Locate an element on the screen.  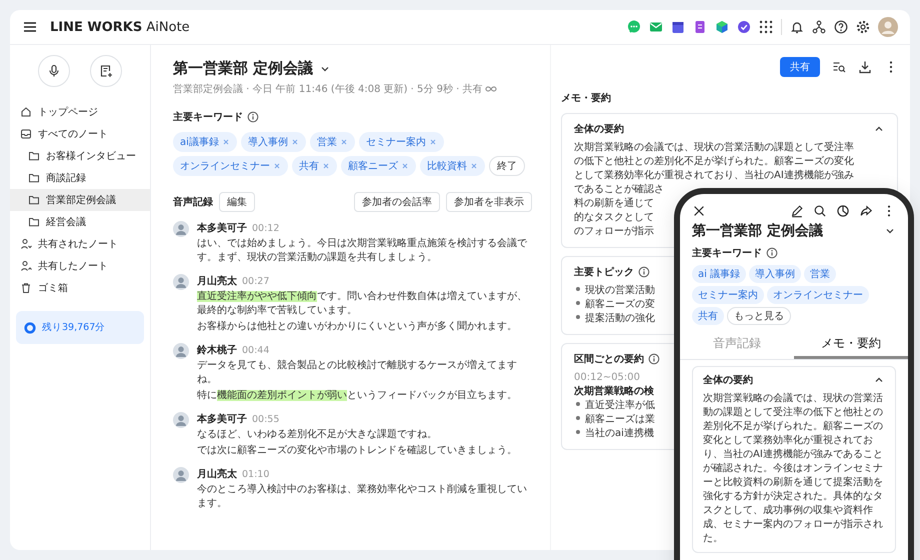
participant-button: 参加者の会話率 is located at coordinates (397, 202).